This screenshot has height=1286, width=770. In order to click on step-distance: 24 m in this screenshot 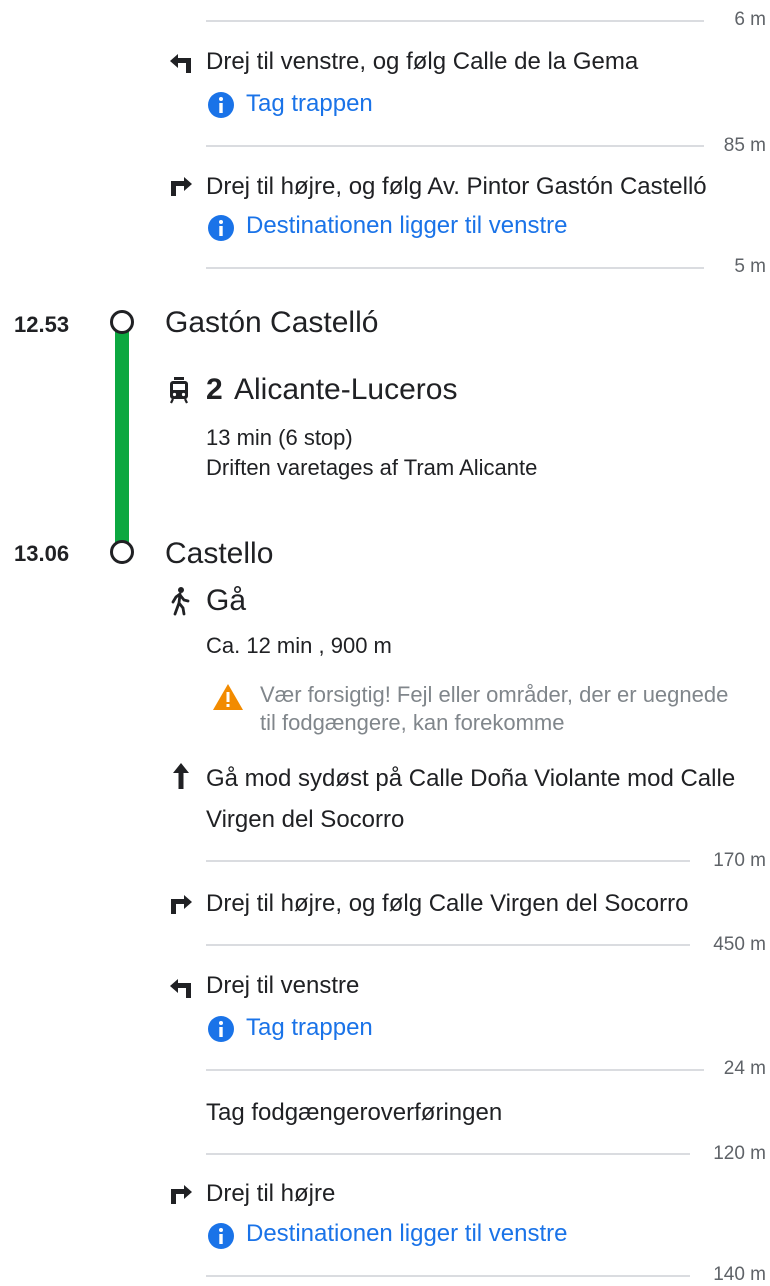, I will do `click(744, 1068)`.